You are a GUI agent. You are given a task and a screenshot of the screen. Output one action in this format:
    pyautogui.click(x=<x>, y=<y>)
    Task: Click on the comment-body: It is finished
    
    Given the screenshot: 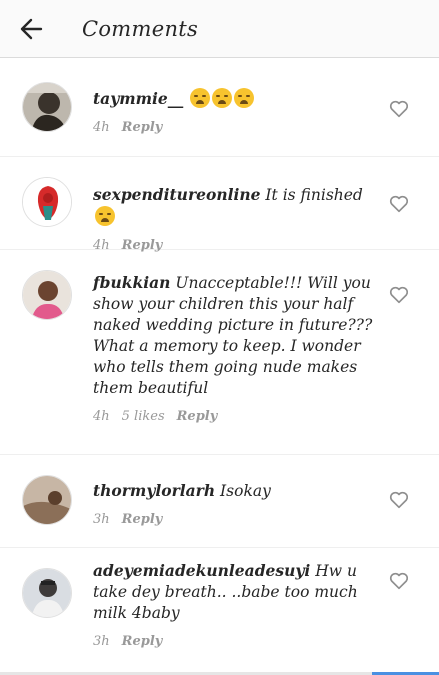 What is the action you would take?
    pyautogui.click(x=311, y=195)
    